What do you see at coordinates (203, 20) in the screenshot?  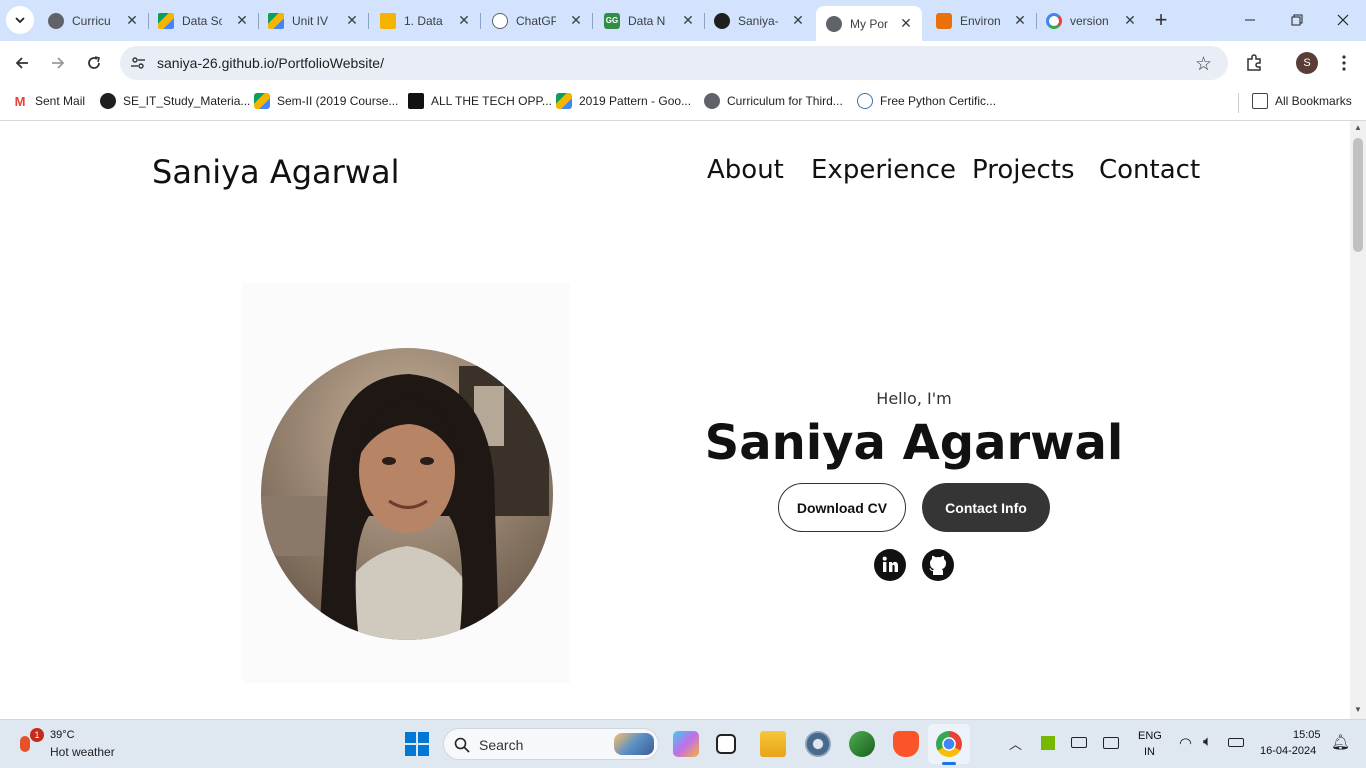 I see `tab-2: Data Sc ✕` at bounding box center [203, 20].